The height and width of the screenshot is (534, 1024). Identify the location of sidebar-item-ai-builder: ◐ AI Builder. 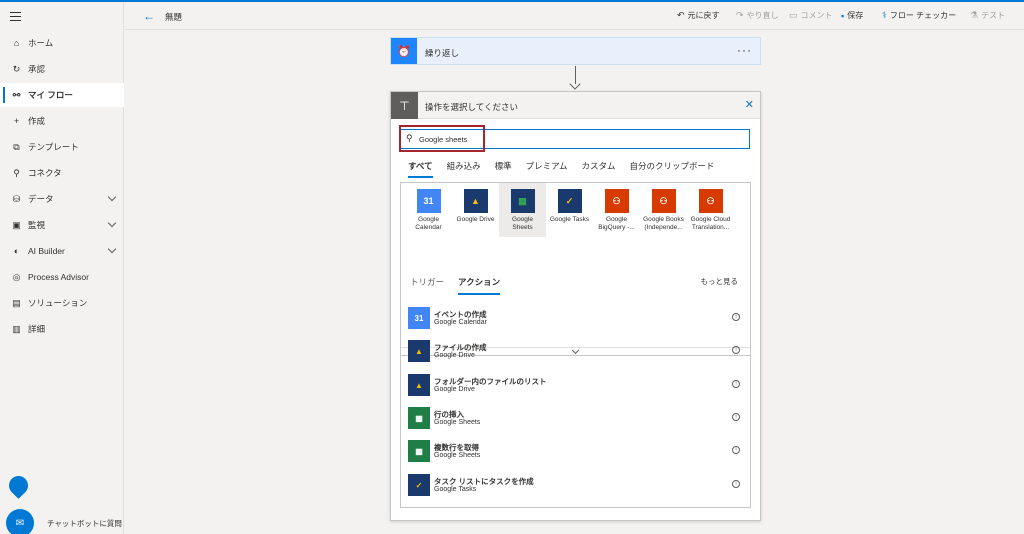
(62, 251).